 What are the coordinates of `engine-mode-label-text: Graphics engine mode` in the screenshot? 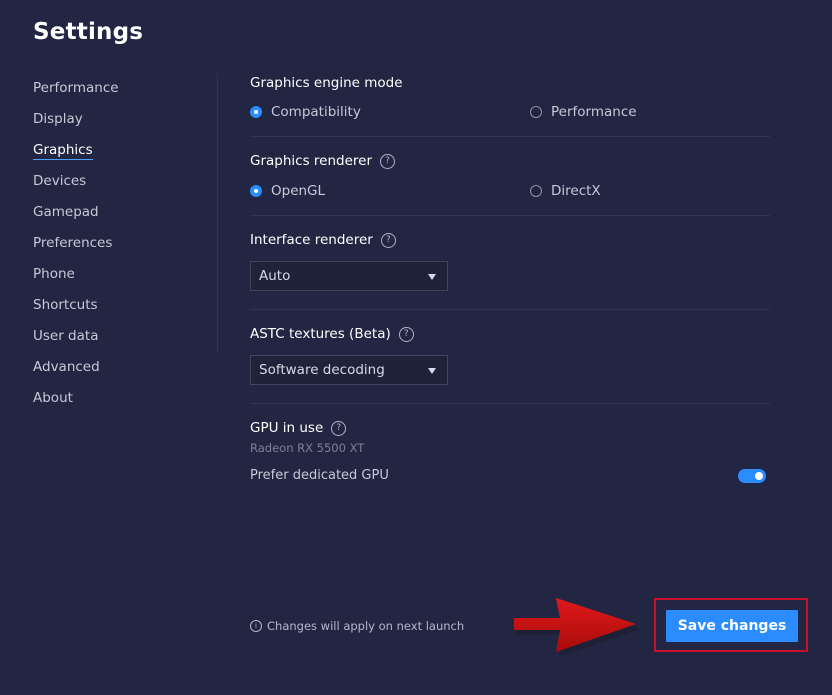 It's located at (326, 83).